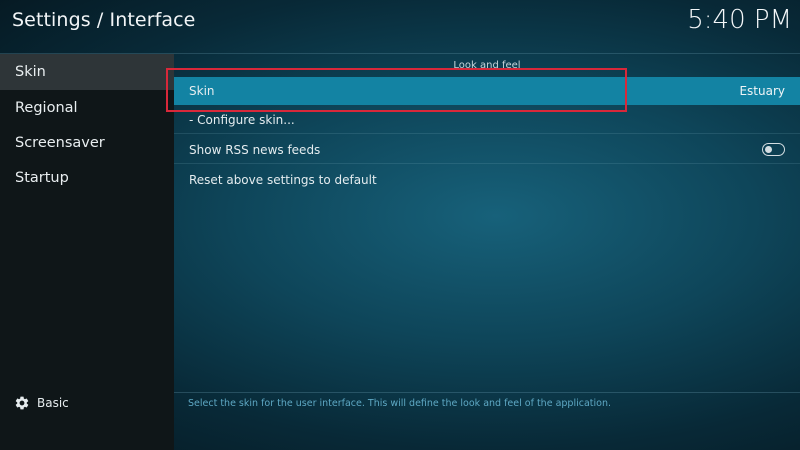  Describe the element at coordinates (768, 149) in the screenshot. I see `toggle-knob` at that location.